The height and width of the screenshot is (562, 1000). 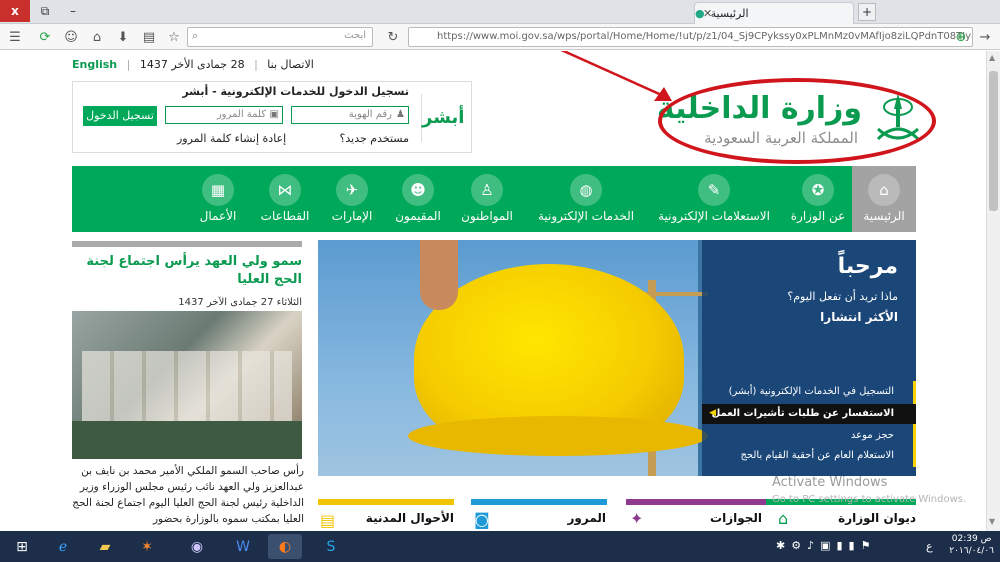 I want to click on search-icon: ⌕, so click(x=195, y=35).